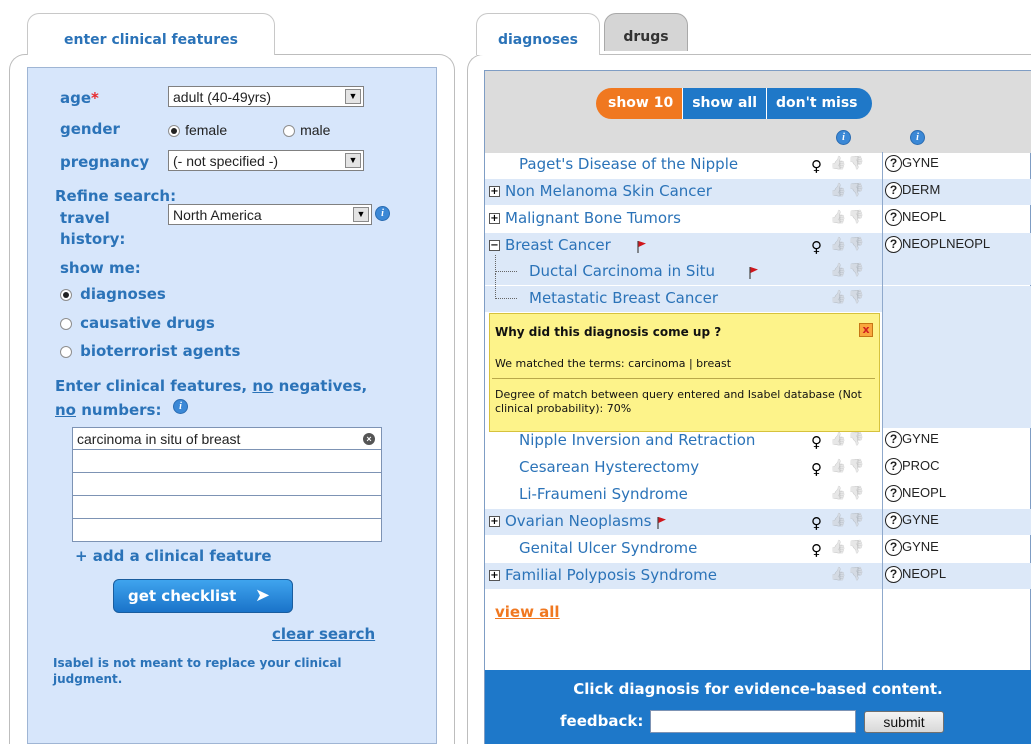 Image resolution: width=1031 pixels, height=744 pixels. Describe the element at coordinates (558, 245) in the screenshot. I see `diagnosis-name: Breast Cancer` at that location.